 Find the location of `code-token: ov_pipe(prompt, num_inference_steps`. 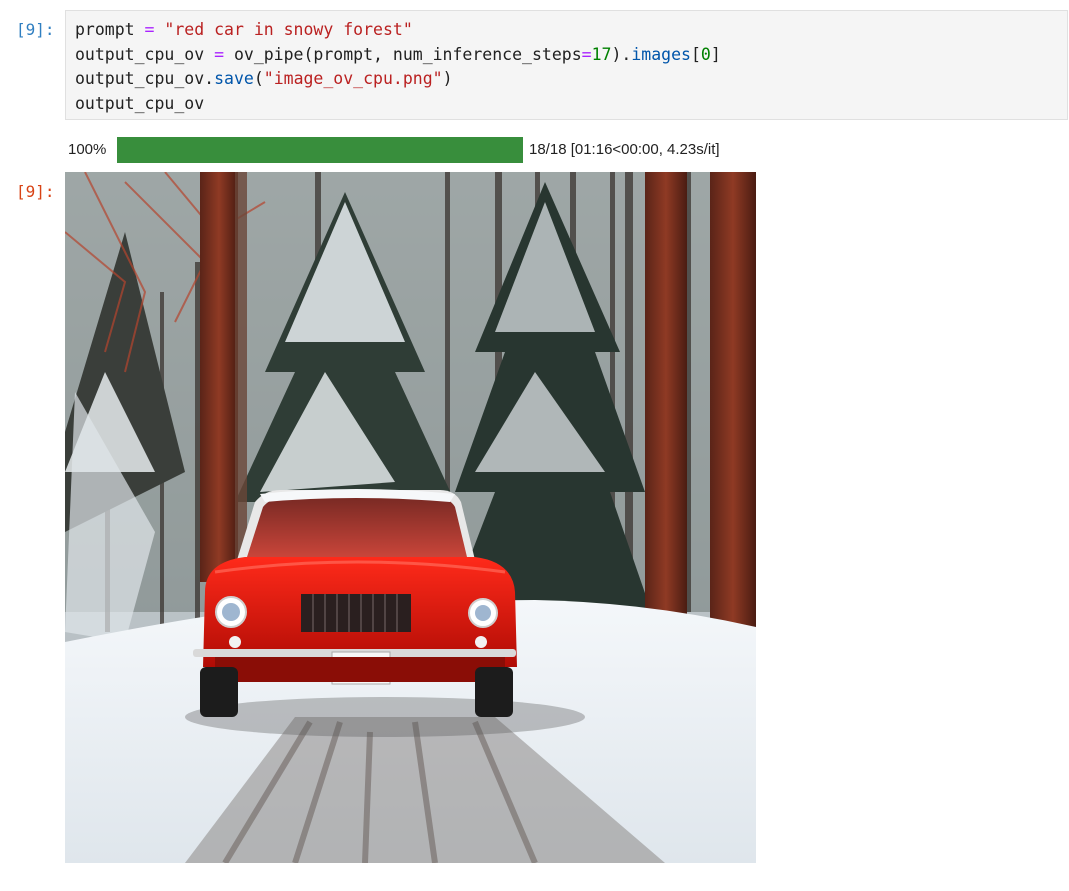

code-token: ov_pipe(prompt, num_inference_steps is located at coordinates (403, 54).